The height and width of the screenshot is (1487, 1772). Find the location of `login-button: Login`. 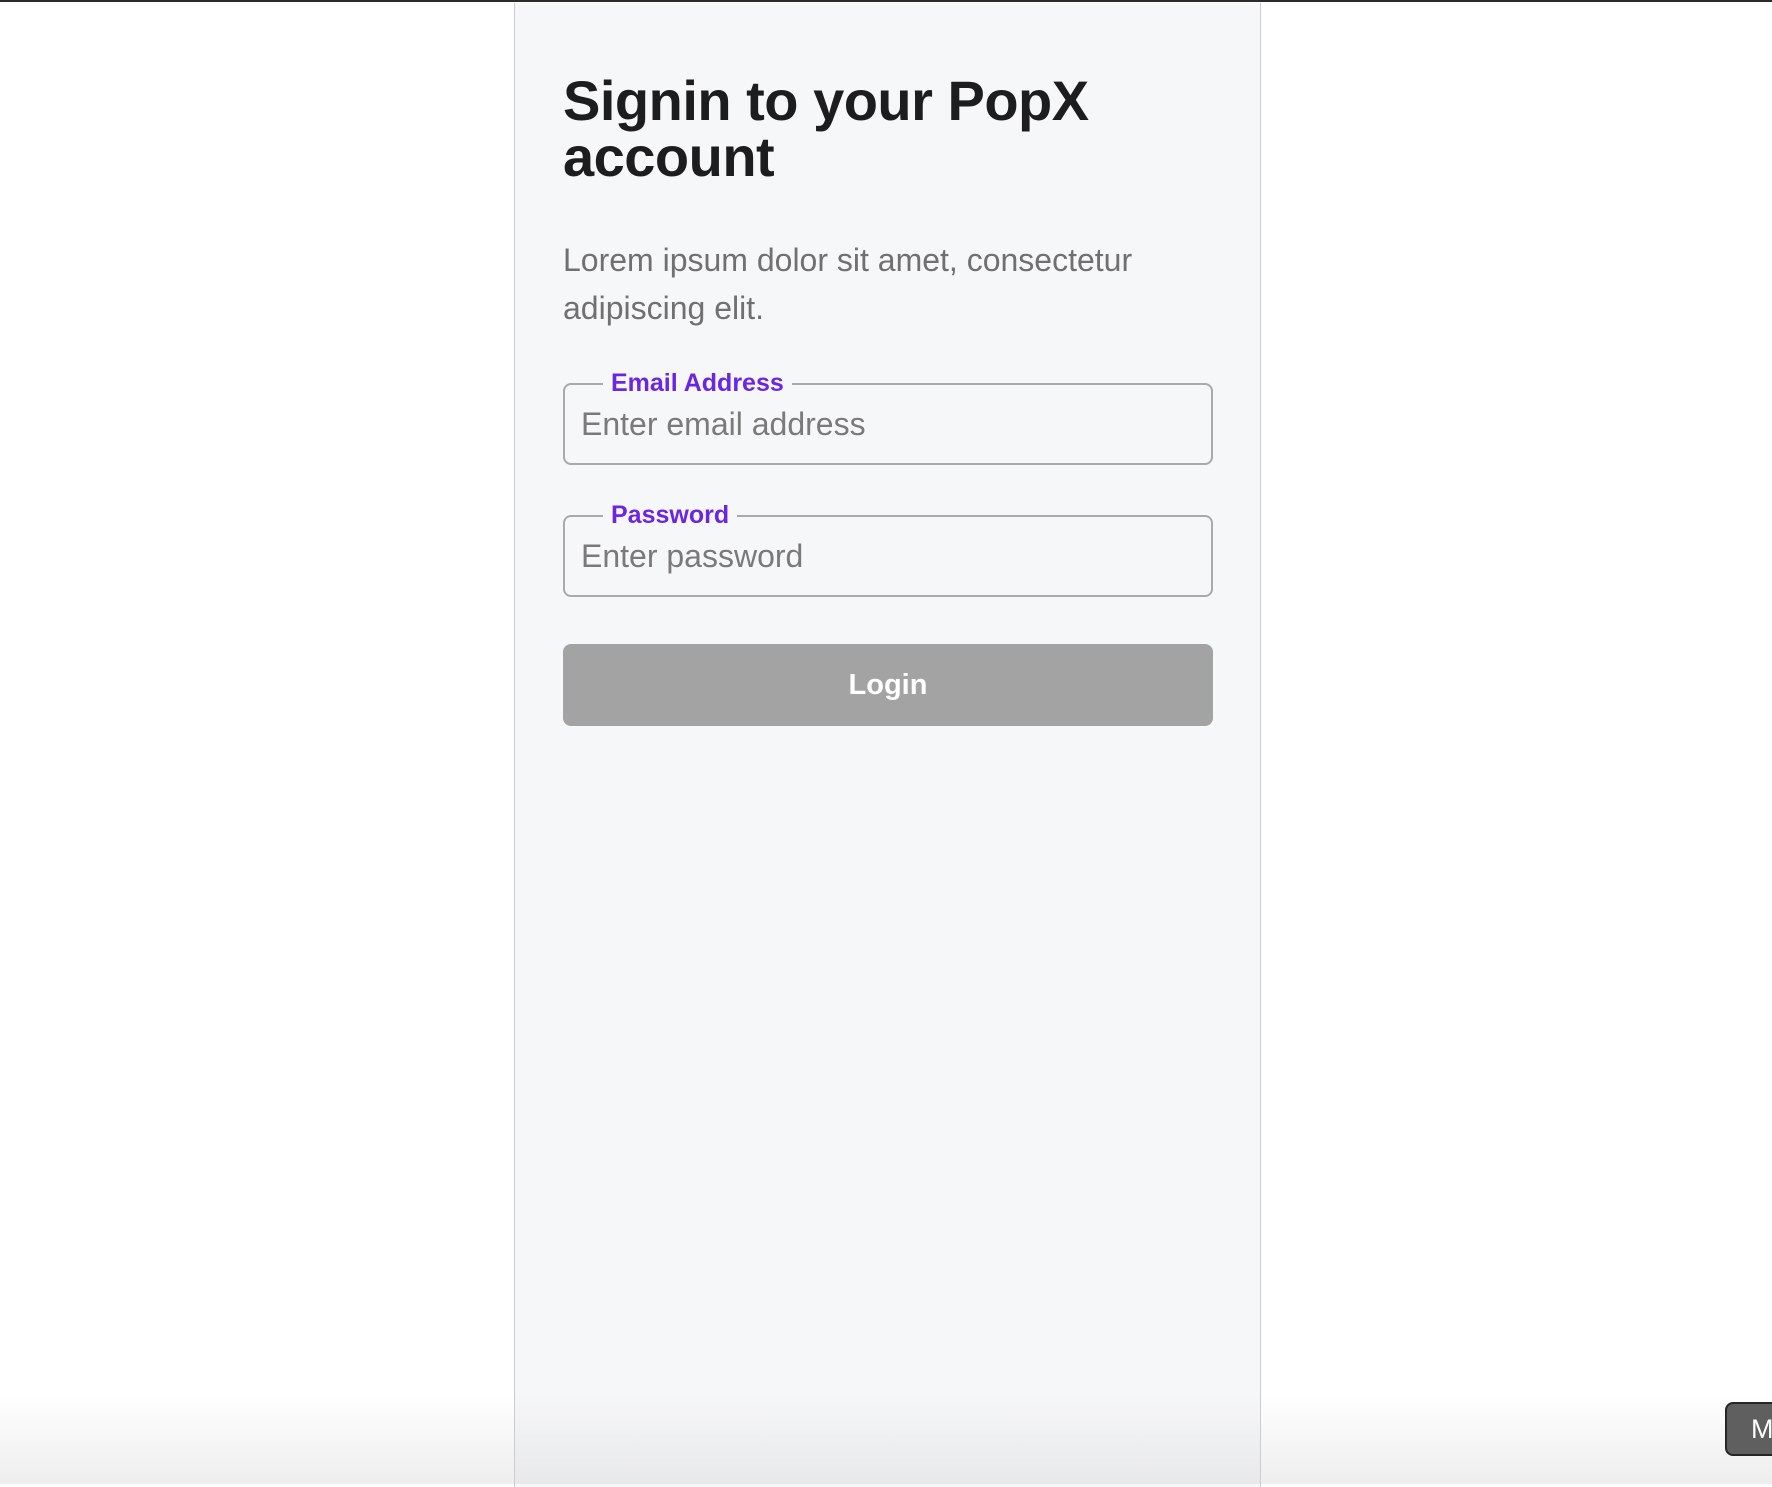

login-button: Login is located at coordinates (888, 685).